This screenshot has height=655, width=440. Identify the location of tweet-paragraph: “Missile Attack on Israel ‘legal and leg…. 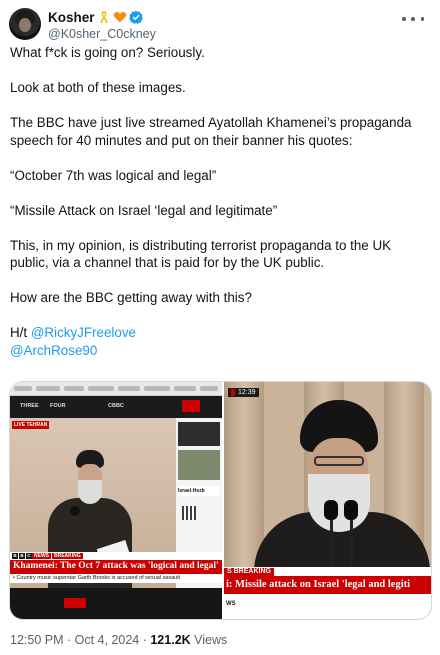
(144, 210).